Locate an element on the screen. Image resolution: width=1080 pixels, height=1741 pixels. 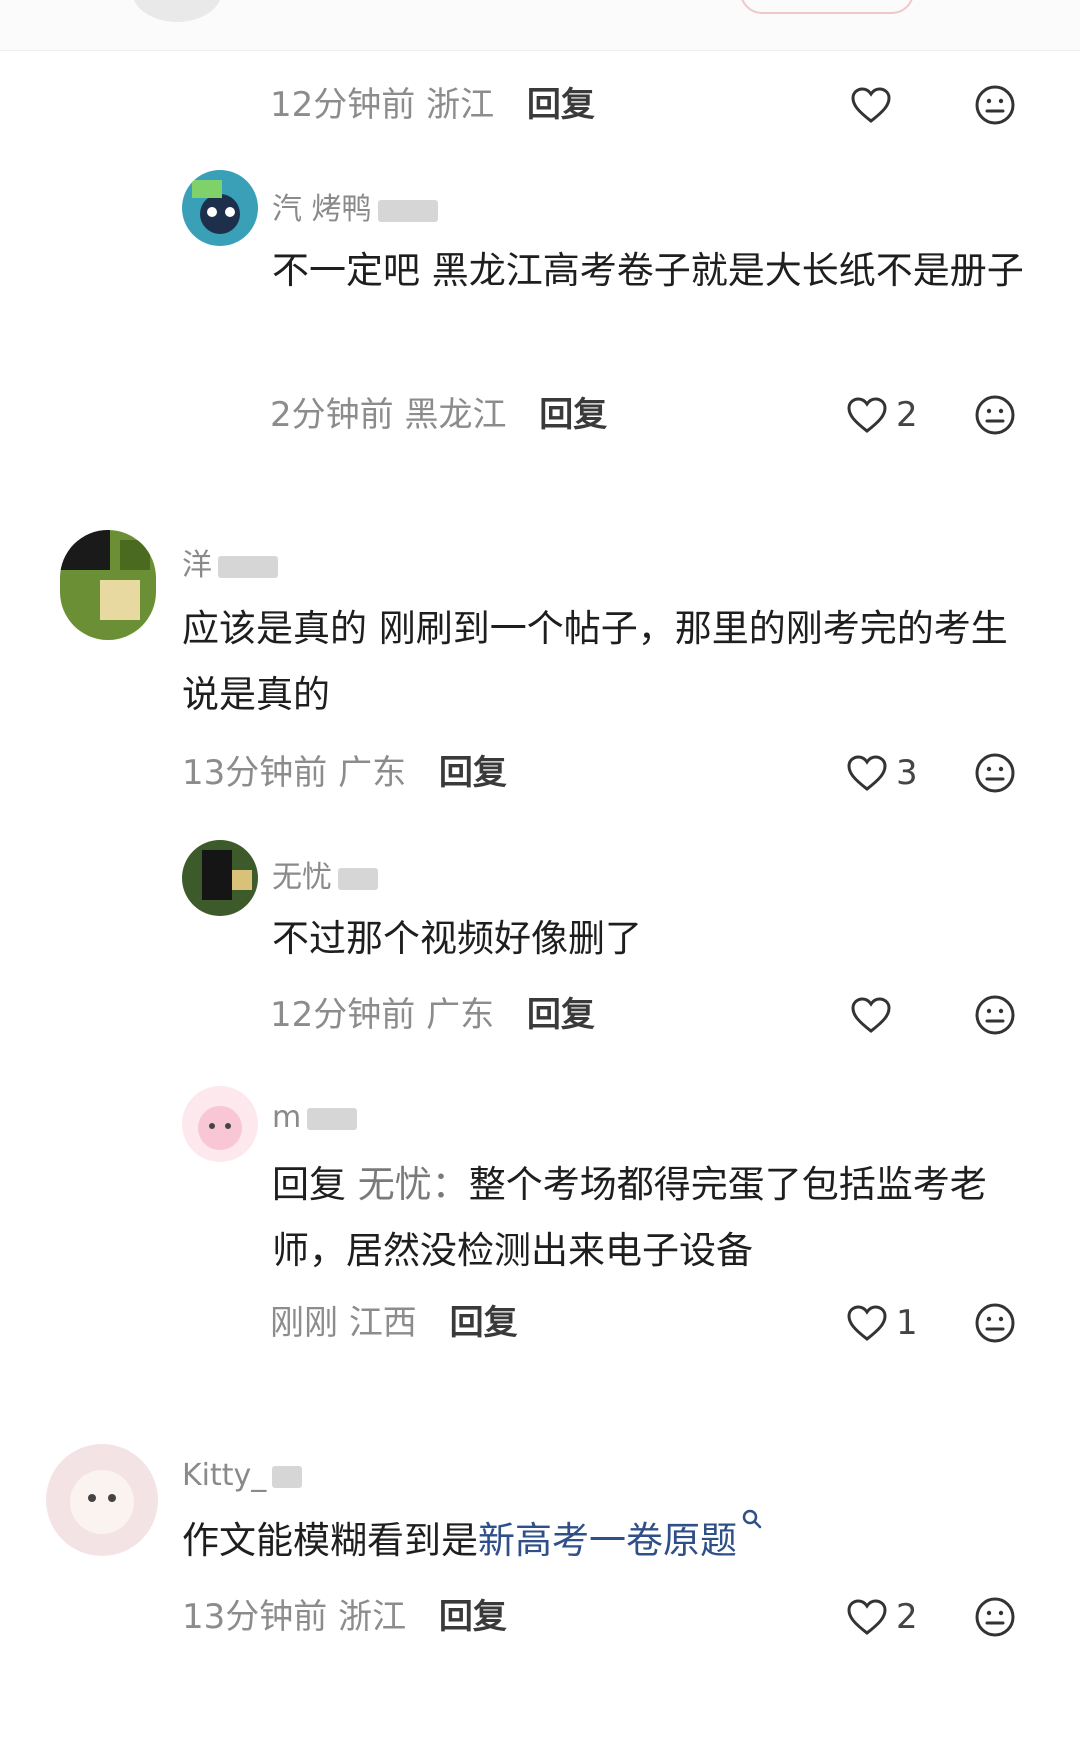
comment-region: 江西 is located at coordinates (382, 1323).